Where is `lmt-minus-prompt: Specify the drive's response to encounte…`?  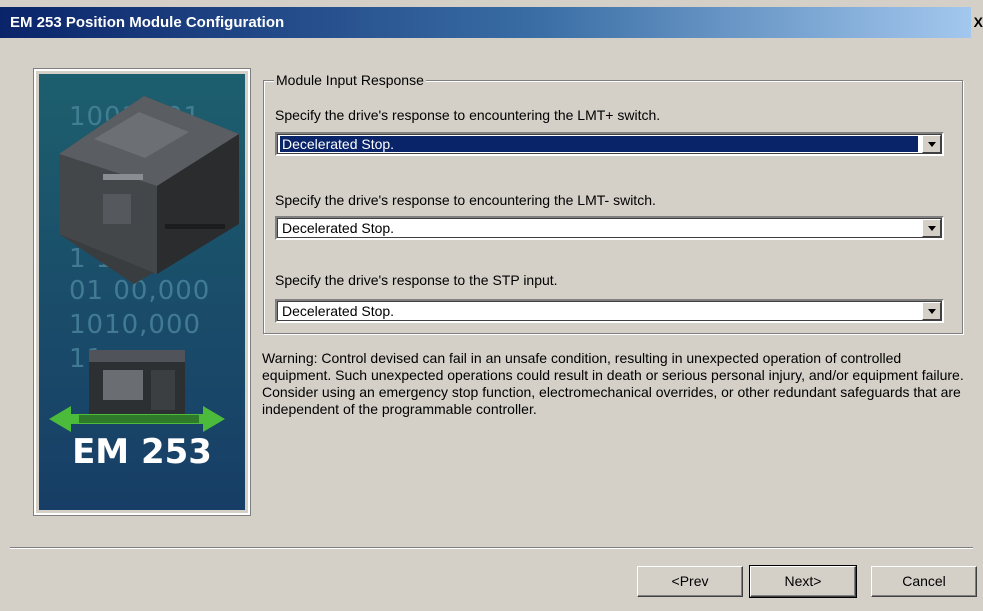 lmt-minus-prompt: Specify the drive's response to encounte… is located at coordinates (465, 200).